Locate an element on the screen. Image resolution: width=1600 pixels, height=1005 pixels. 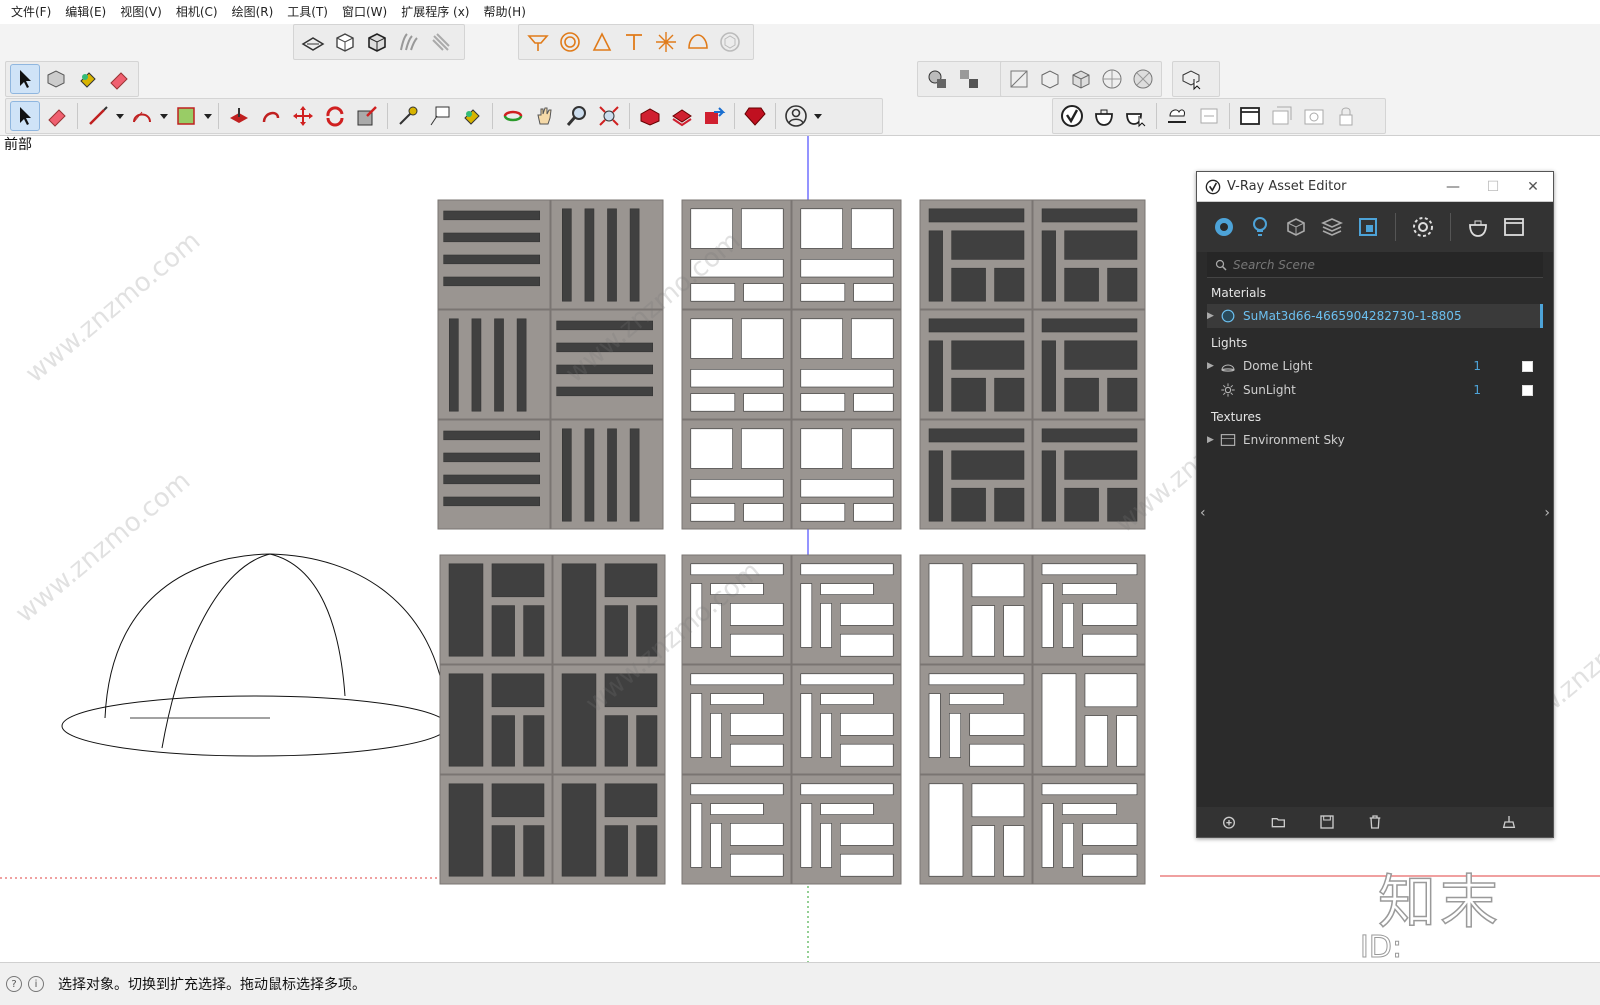
vray-lock-icon is located at coordinates (1346, 116).